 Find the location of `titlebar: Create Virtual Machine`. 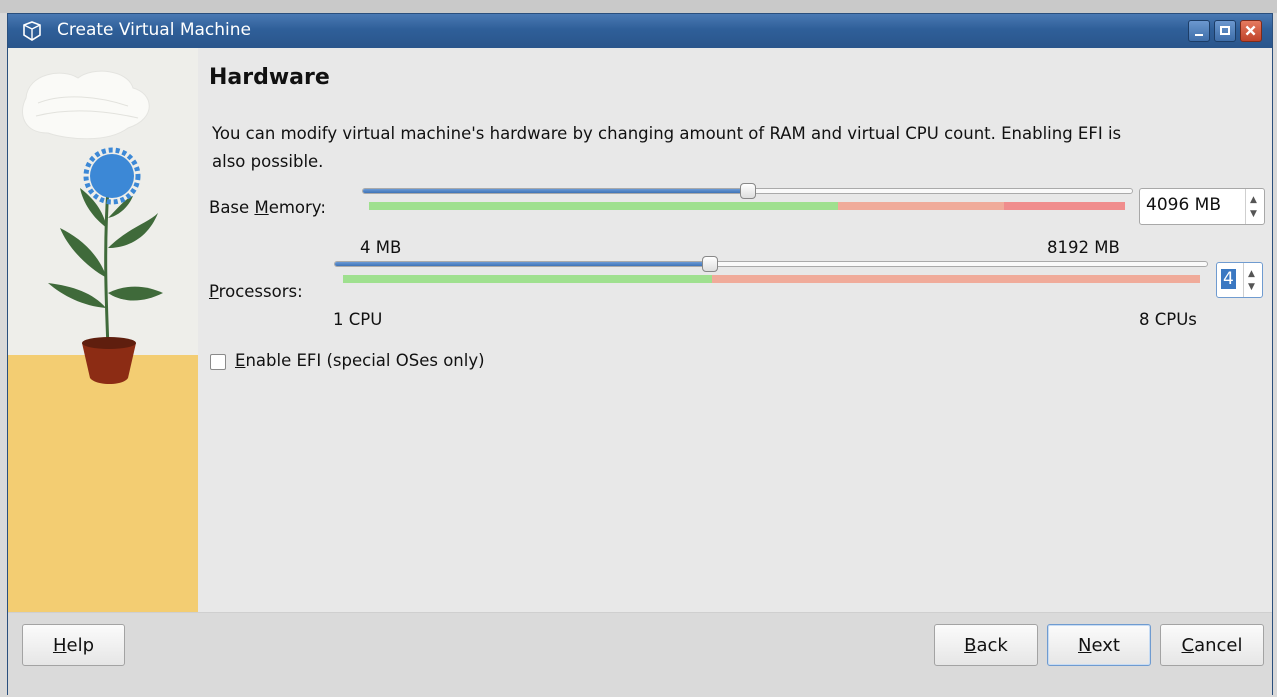

titlebar: Create Virtual Machine is located at coordinates (640, 31).